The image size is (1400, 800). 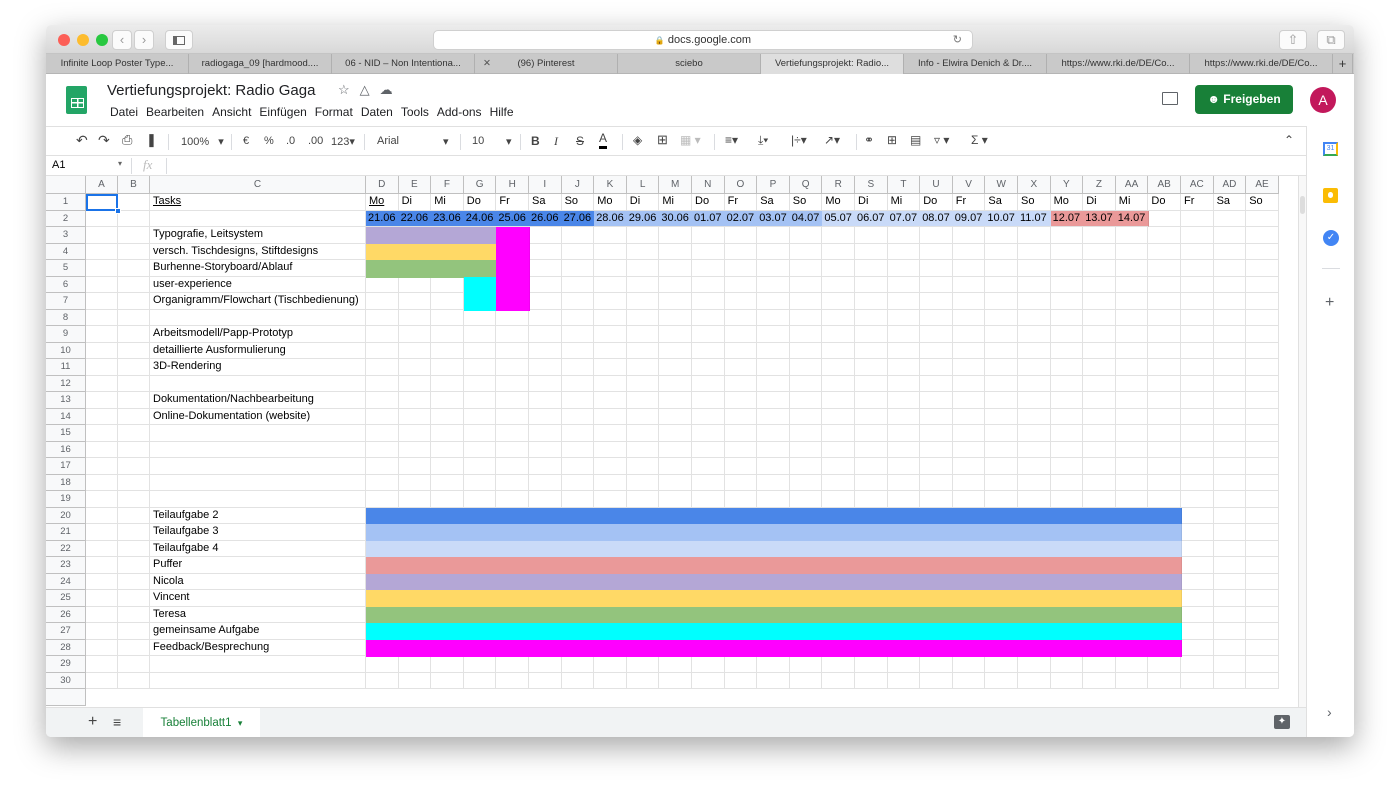 What do you see at coordinates (134, 185) in the screenshot?
I see `column-header-b: B` at bounding box center [134, 185].